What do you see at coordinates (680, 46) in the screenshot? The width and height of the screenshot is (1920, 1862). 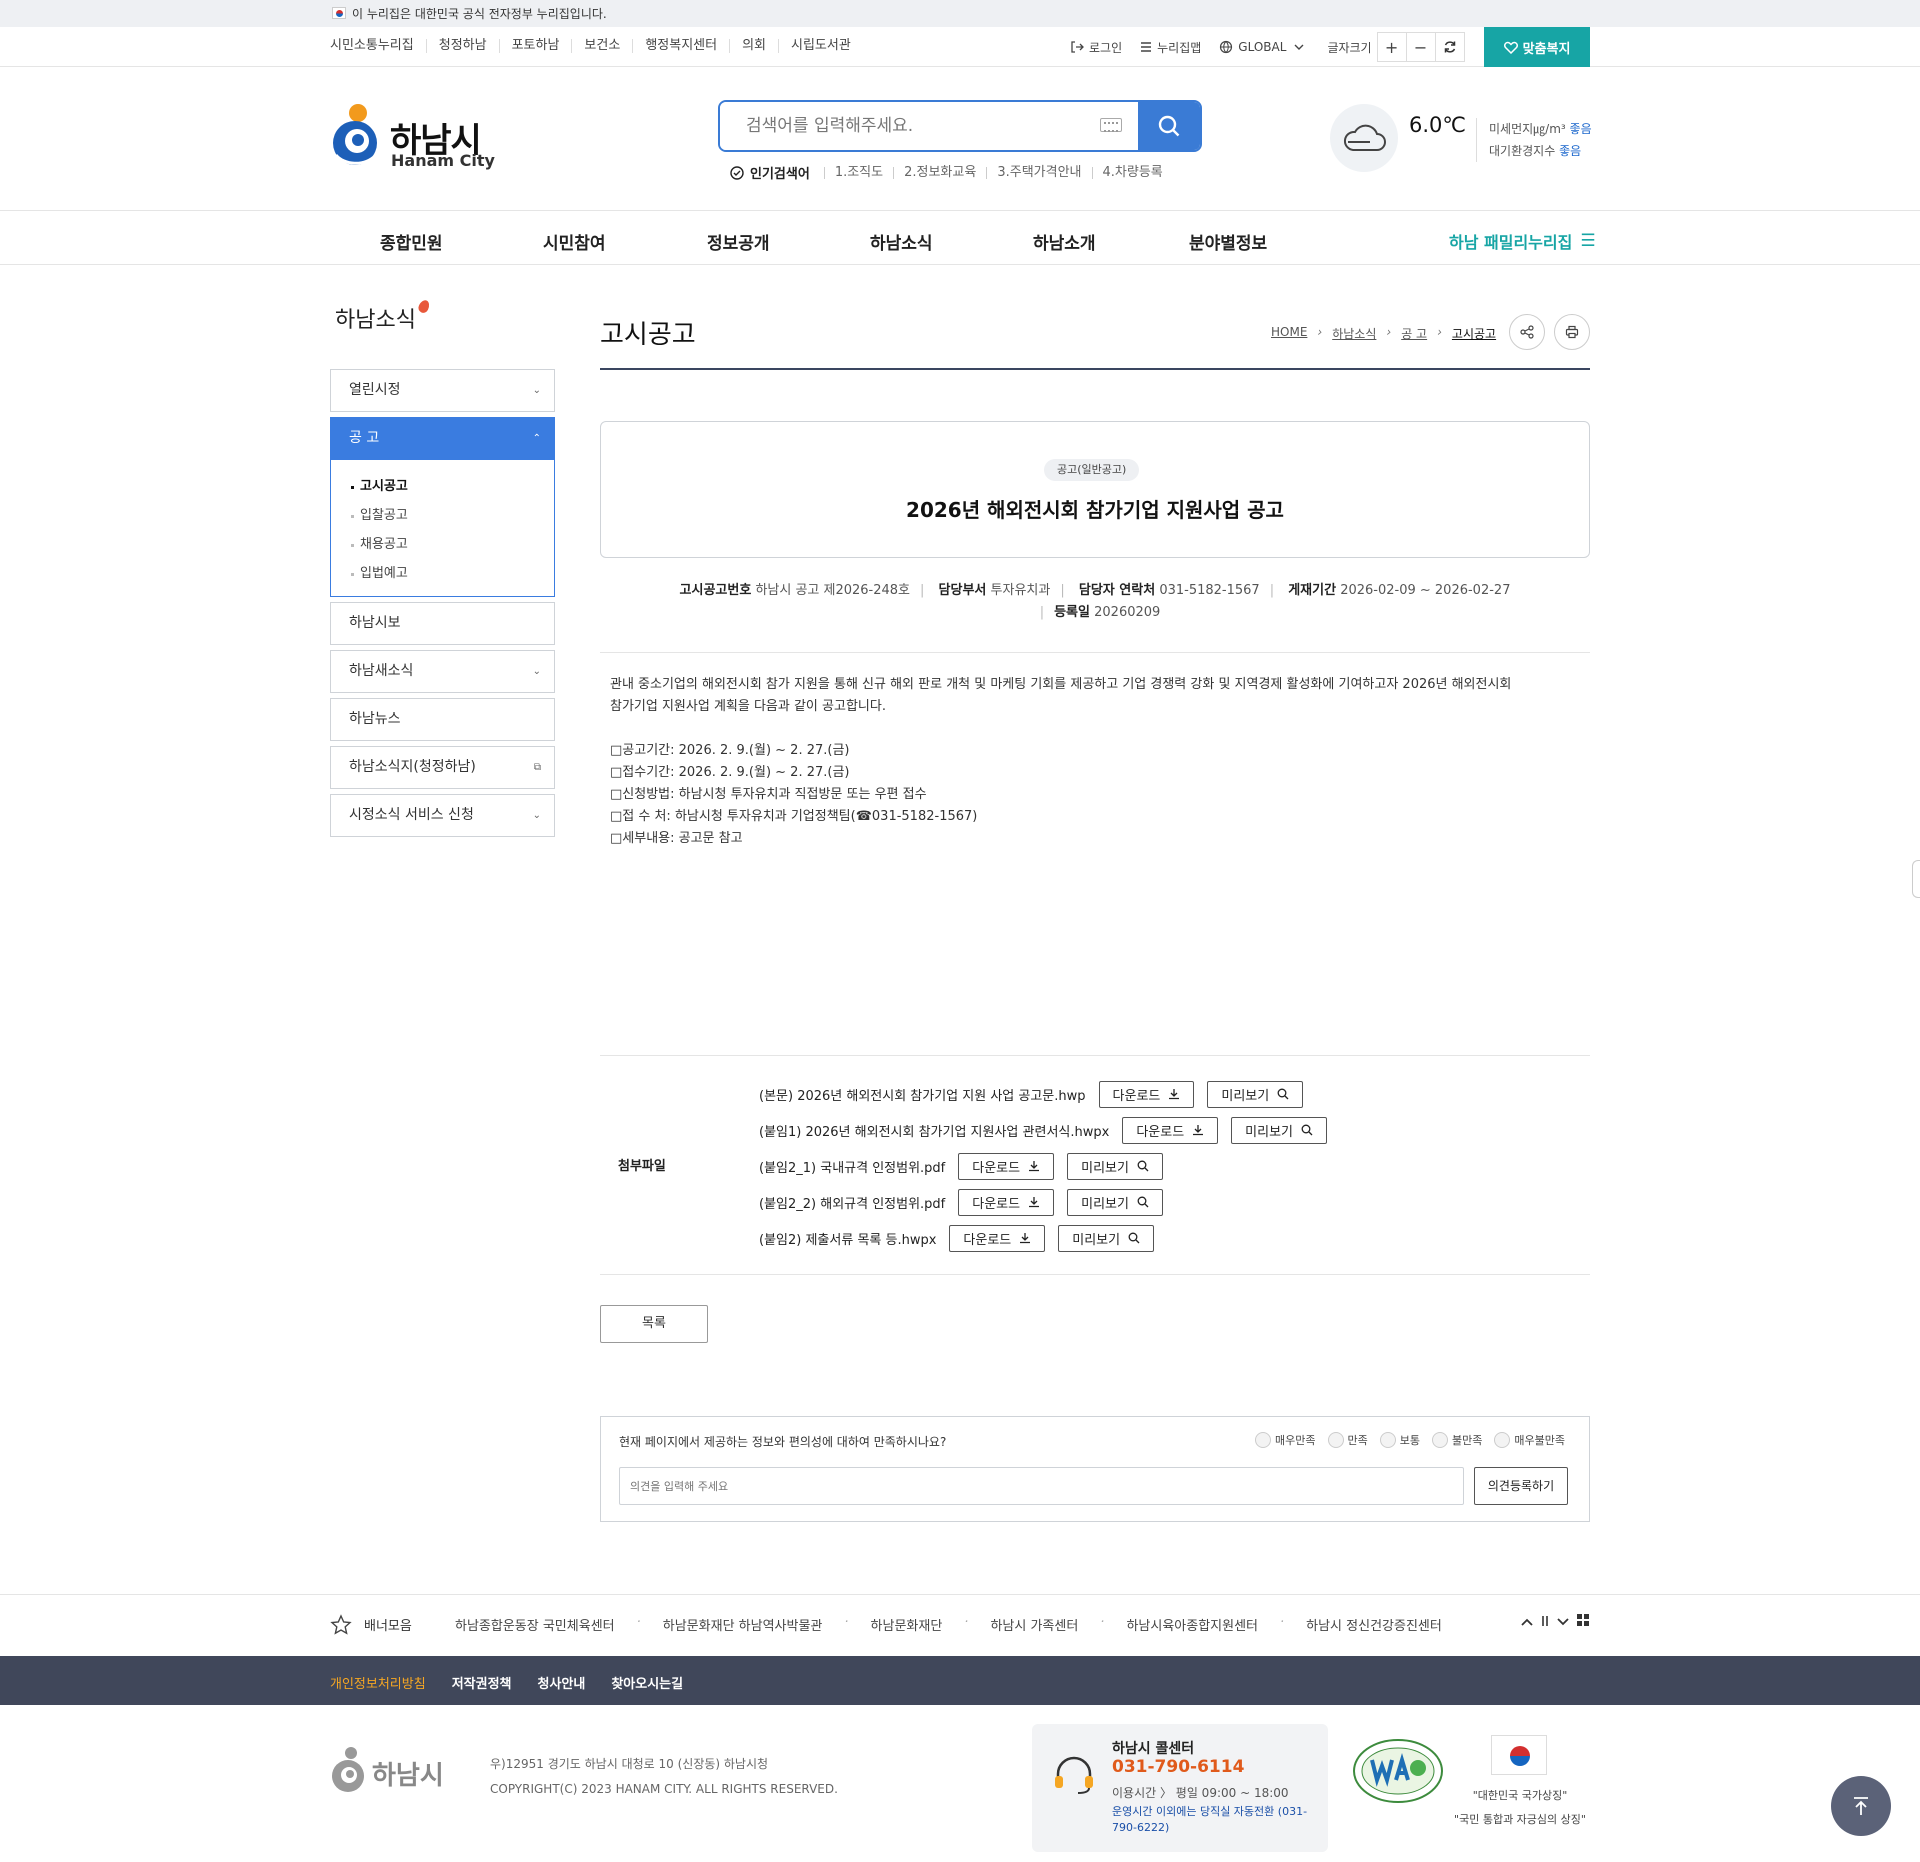 I see `util-link: 행정복지센터` at bounding box center [680, 46].